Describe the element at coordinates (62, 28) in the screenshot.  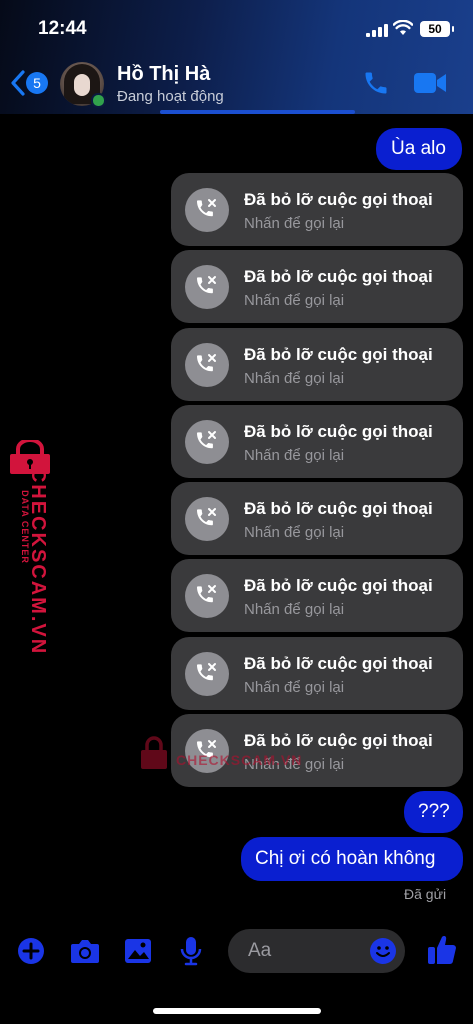
I see `status-time: 12:44` at that location.